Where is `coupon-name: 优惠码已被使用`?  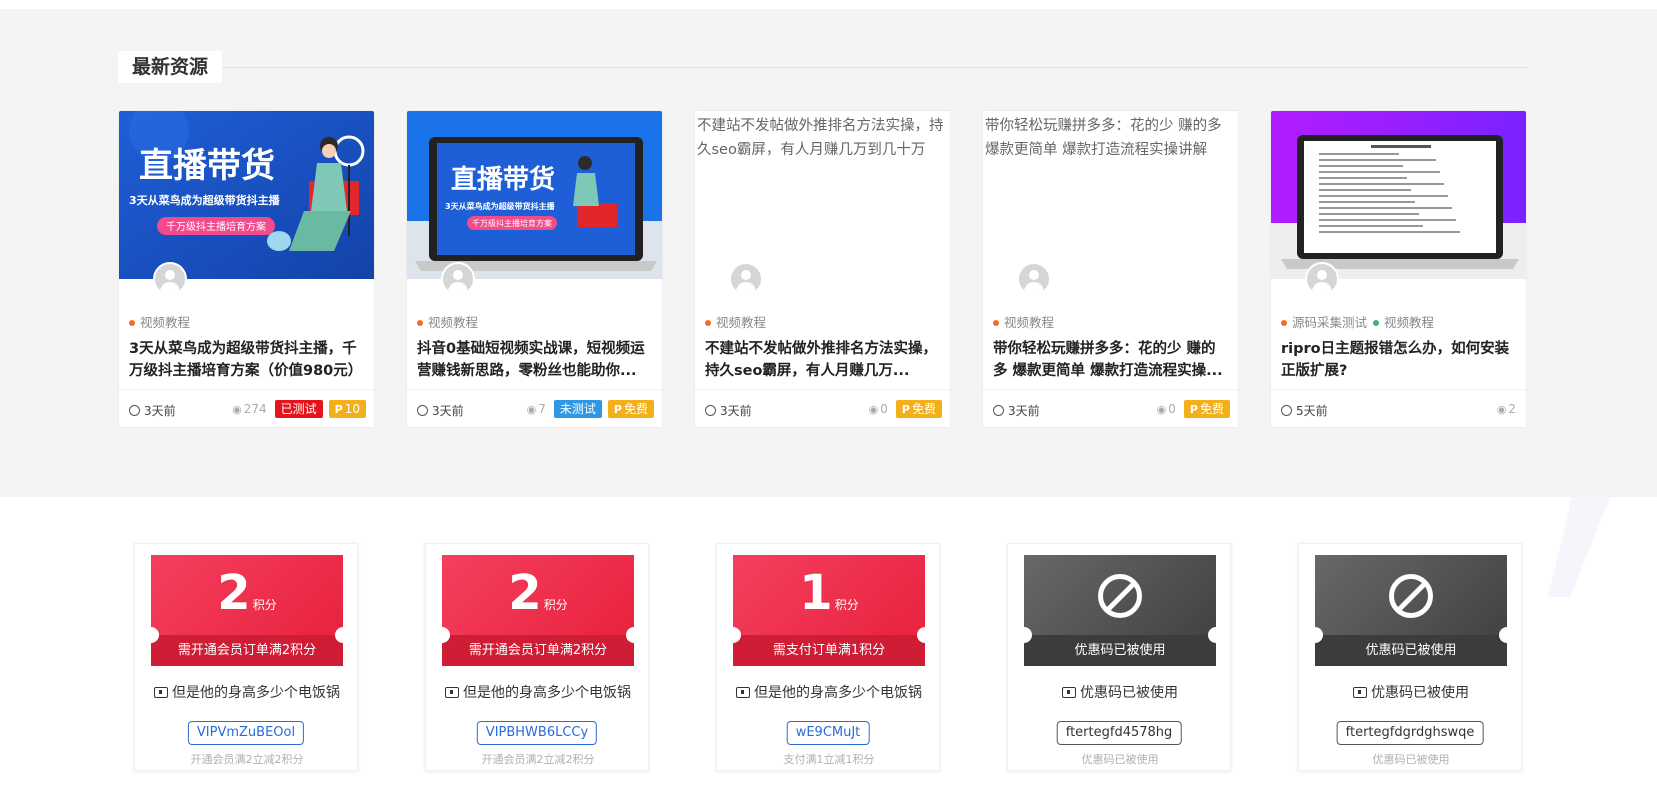
coupon-name: 优惠码已被使用 is located at coordinates (1120, 692).